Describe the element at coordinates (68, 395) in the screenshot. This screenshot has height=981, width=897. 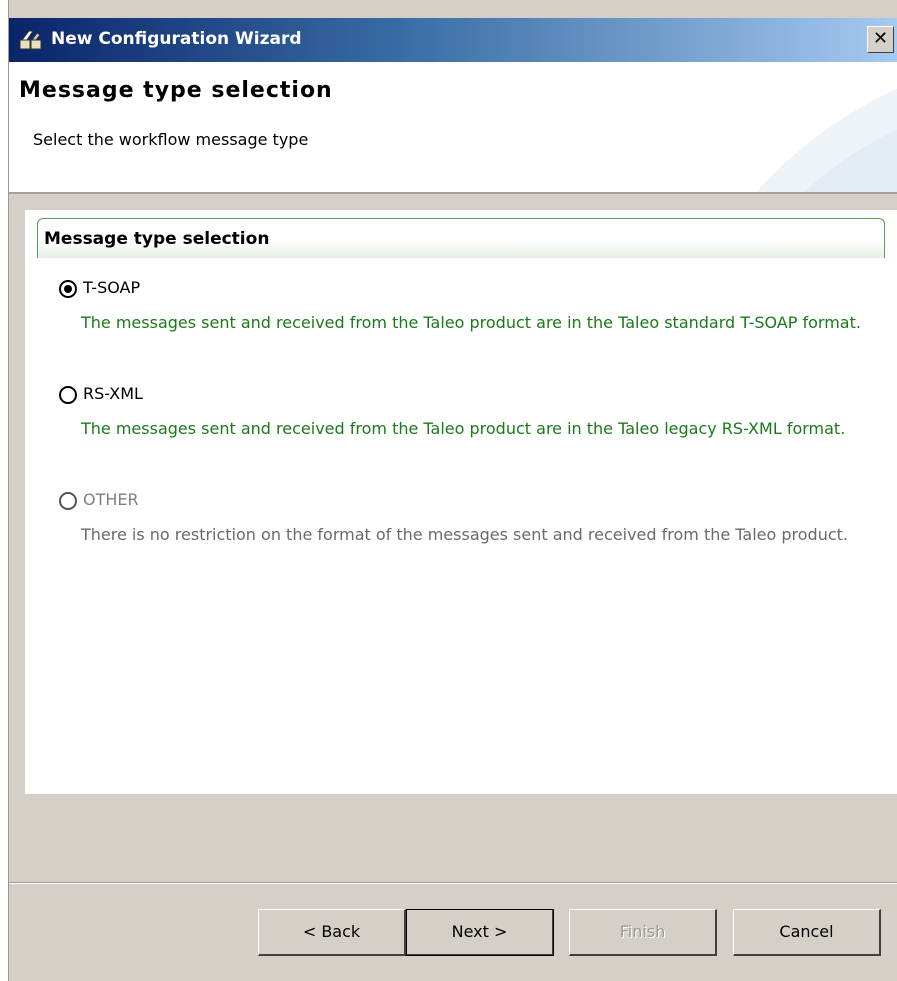
I see `radio-button-rs-xml` at that location.